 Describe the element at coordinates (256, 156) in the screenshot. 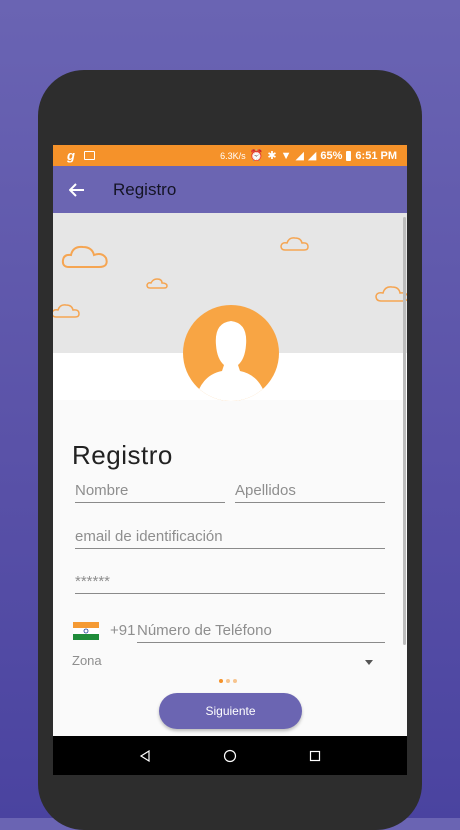

I see `alarm-icon: ⏰` at that location.